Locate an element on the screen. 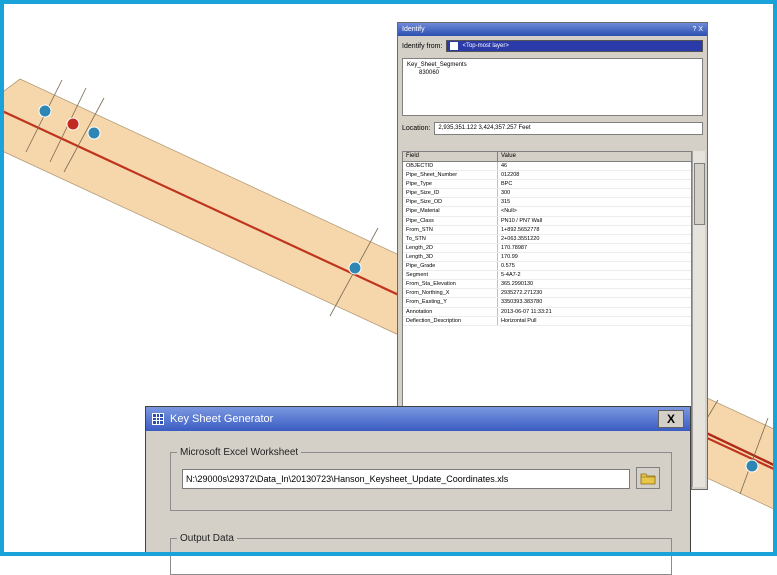 This screenshot has width=777, height=575. value-cell: Horizontal Pull is located at coordinates (519, 320).